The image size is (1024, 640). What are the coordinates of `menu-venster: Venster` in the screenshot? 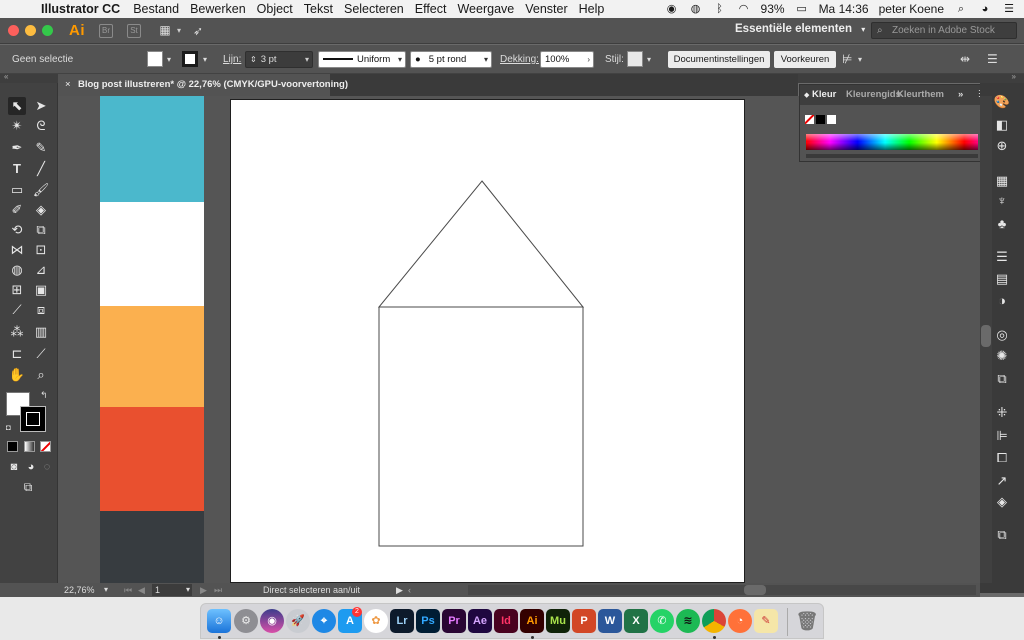 It's located at (546, 9).